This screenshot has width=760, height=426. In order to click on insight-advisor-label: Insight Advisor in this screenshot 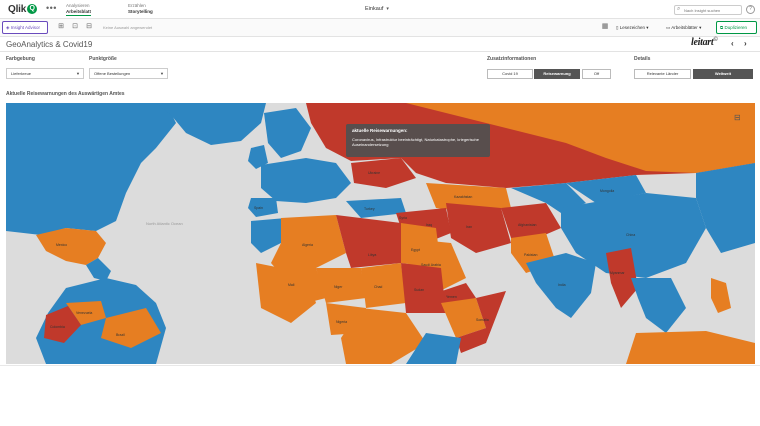, I will do `click(25, 27)`.